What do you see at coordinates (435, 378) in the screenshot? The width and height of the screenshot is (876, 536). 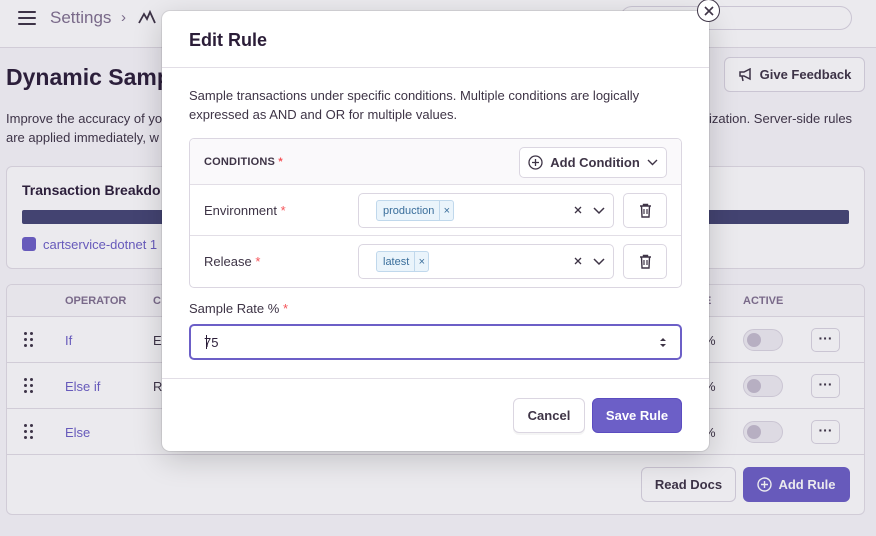 I see `modal-footer-divider` at bounding box center [435, 378].